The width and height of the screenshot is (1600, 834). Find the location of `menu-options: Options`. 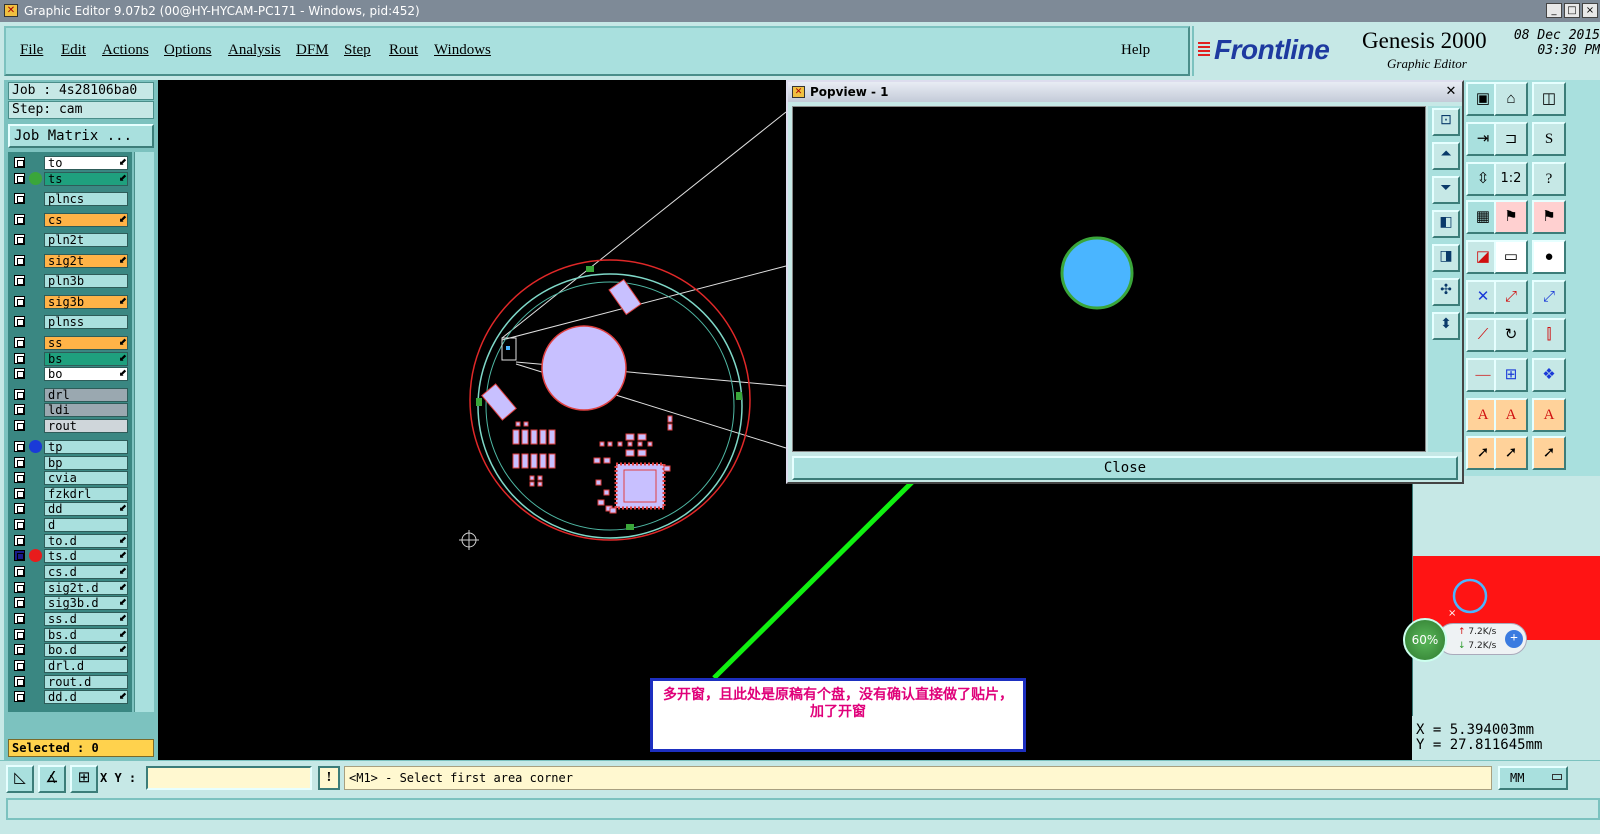

menu-options: Options is located at coordinates (188, 50).